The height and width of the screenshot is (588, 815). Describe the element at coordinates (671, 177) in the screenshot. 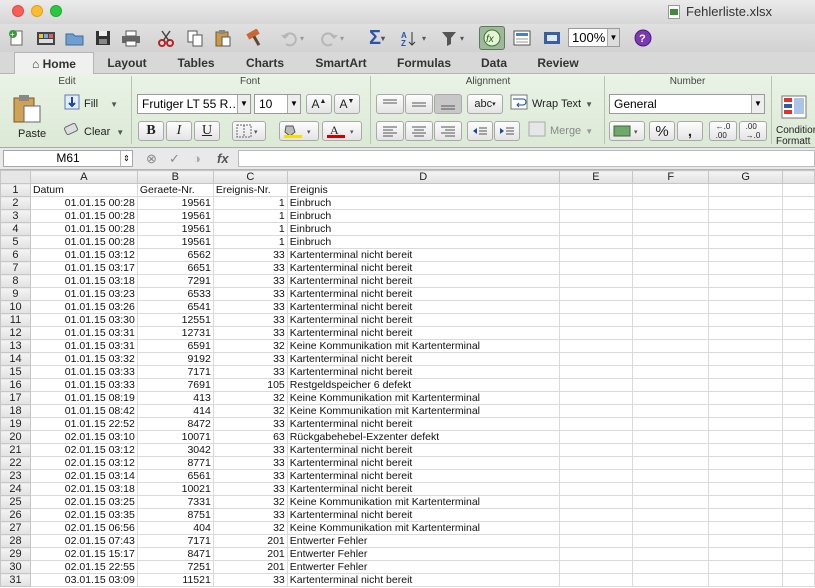

I see `column-header: F` at that location.